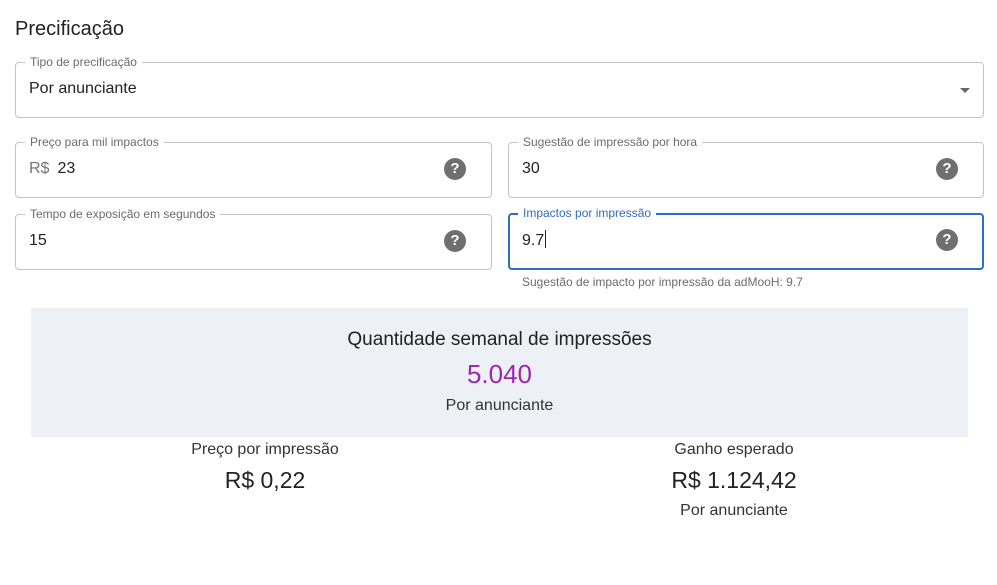 The width and height of the screenshot is (997, 585). I want to click on dropdown-arrow-icon, so click(965, 90).